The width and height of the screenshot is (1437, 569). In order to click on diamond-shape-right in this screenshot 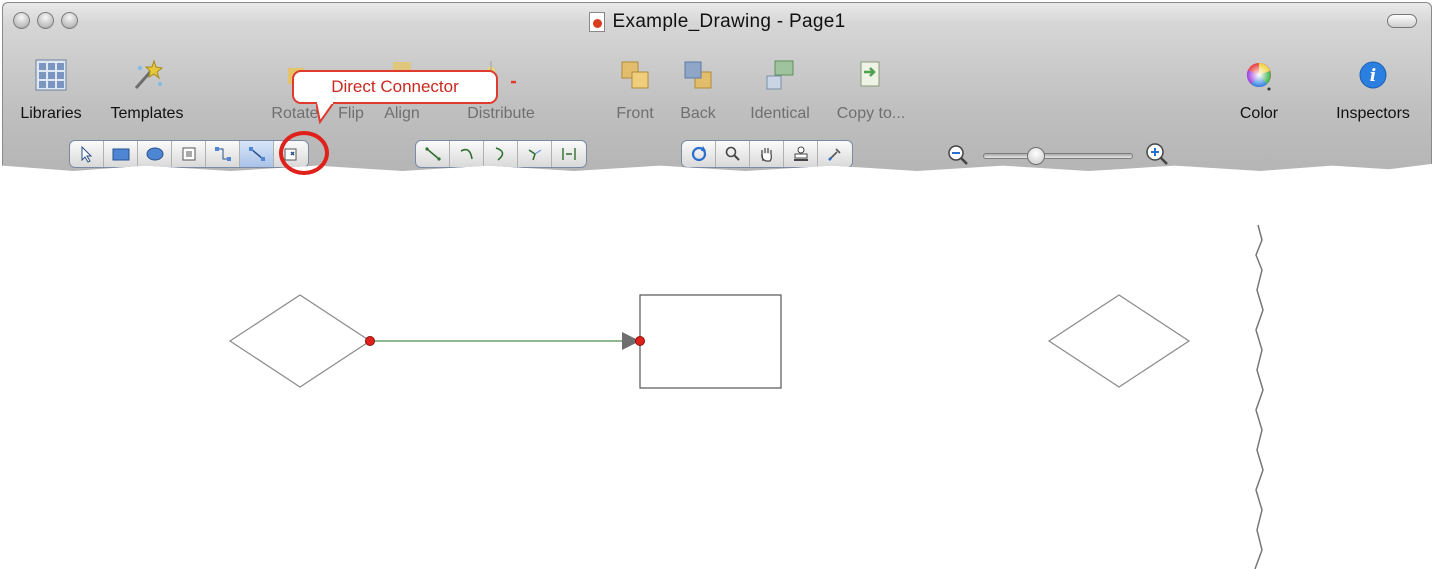, I will do `click(1119, 341)`.